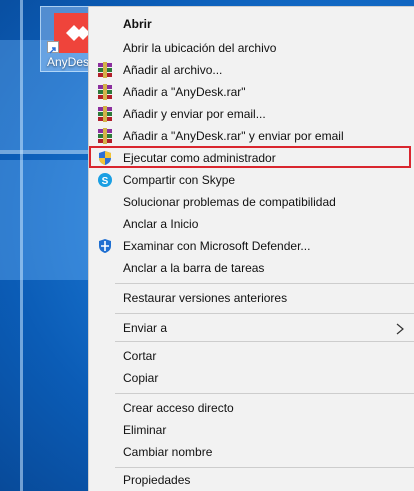 The height and width of the screenshot is (491, 414). What do you see at coordinates (199, 158) in the screenshot?
I see `menu-item-label: Ejecutar como administrador` at bounding box center [199, 158].